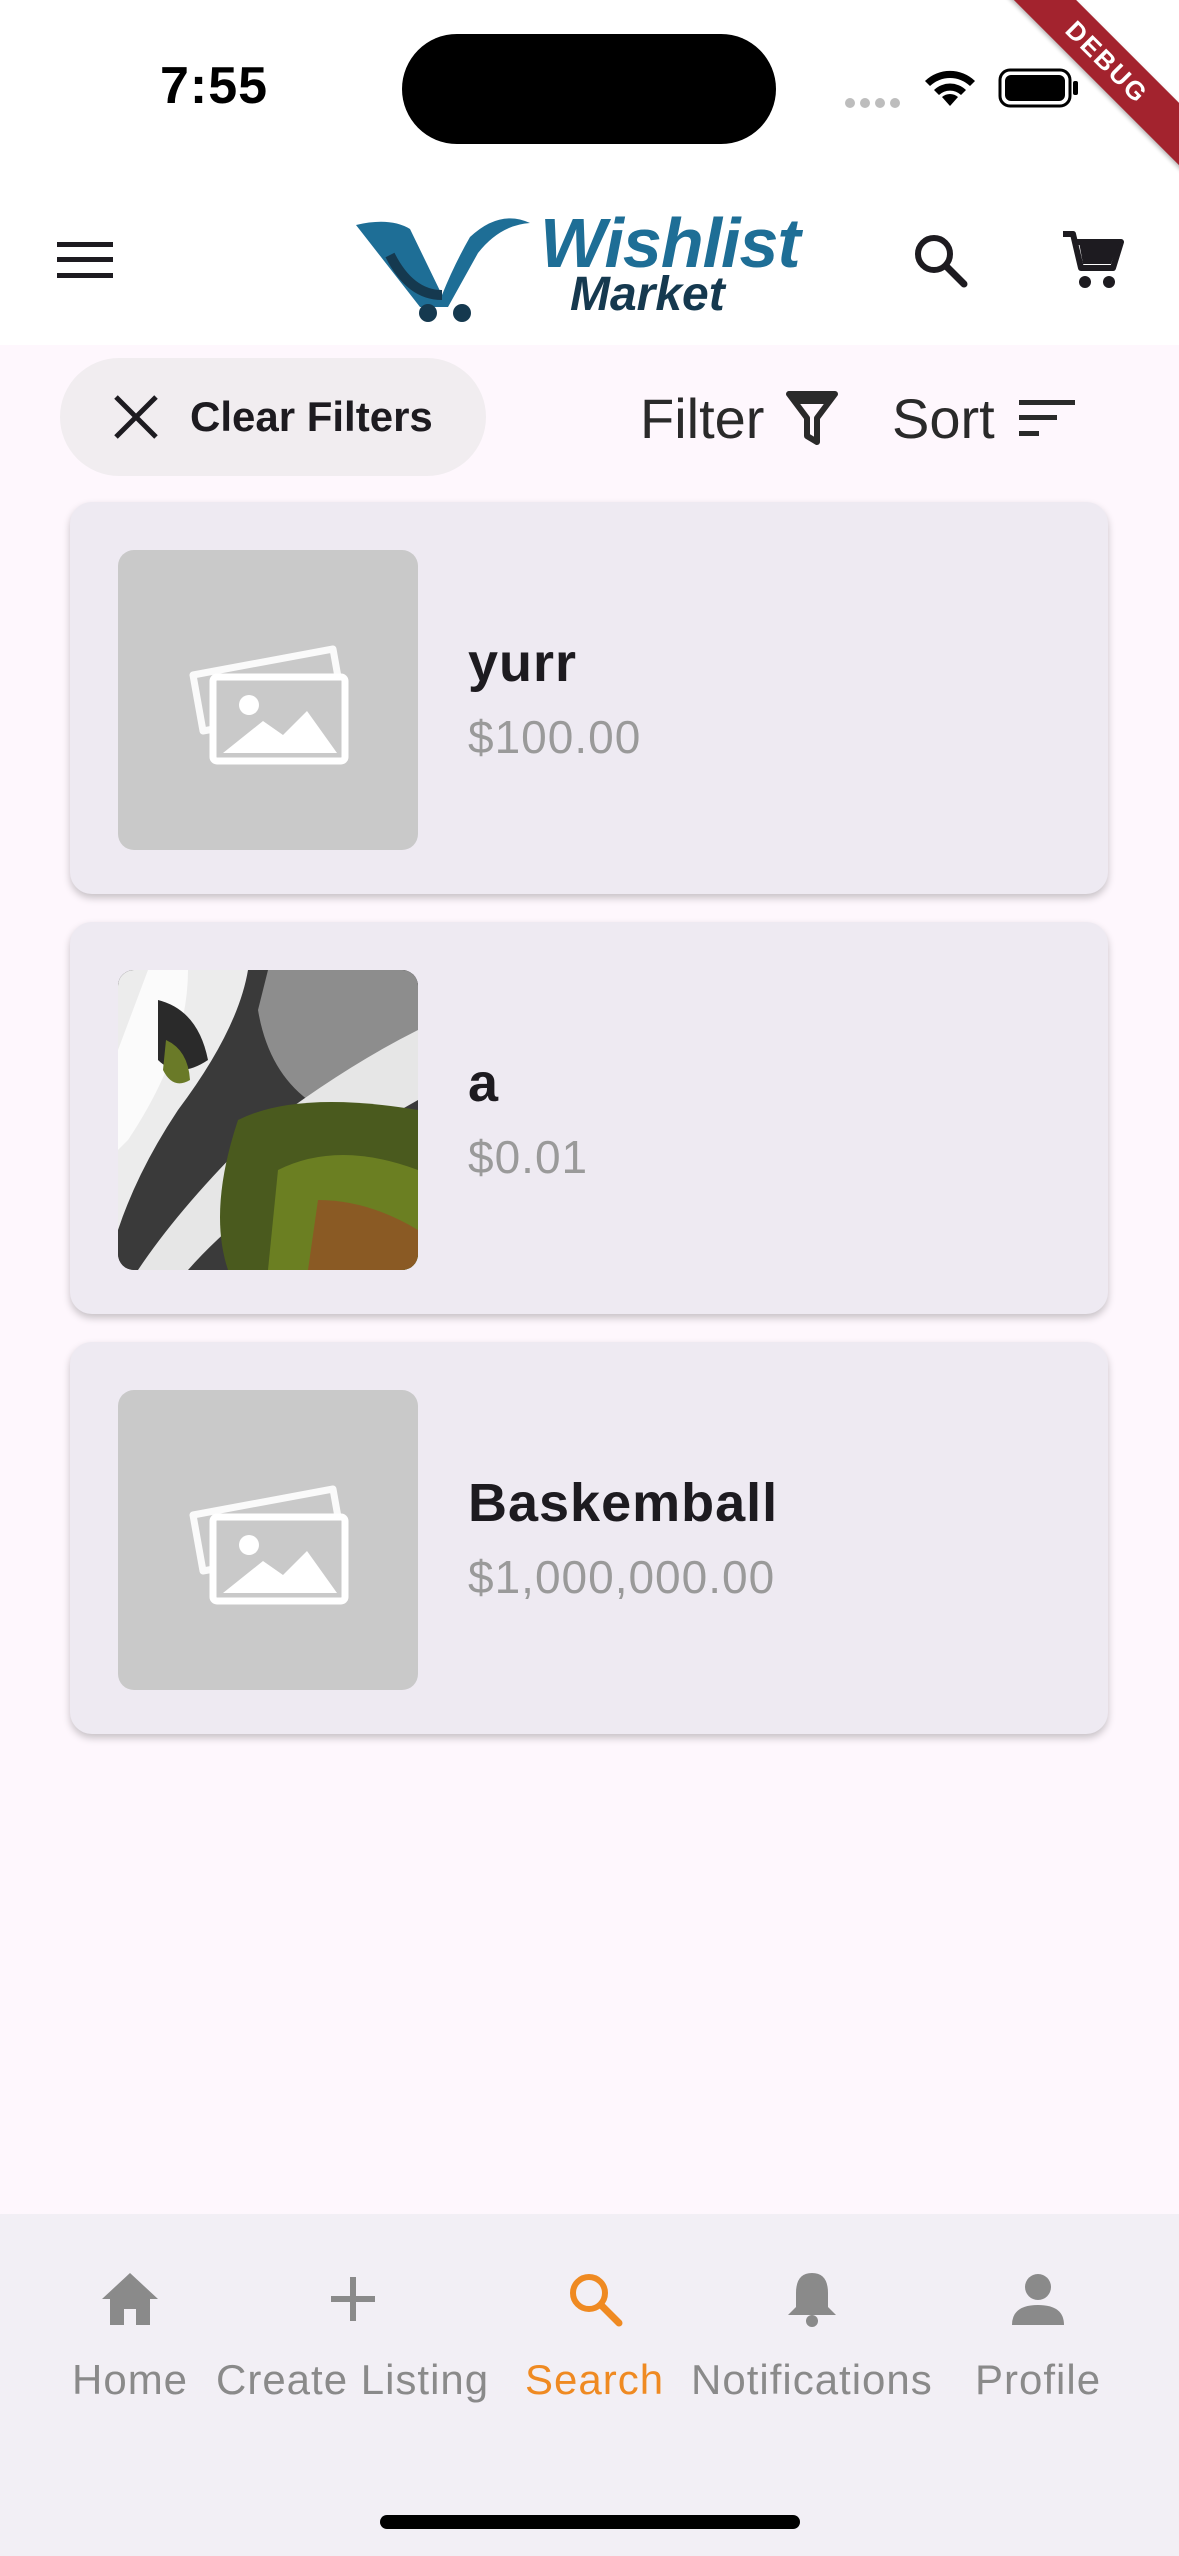  Describe the element at coordinates (443, 270) in the screenshot. I see `logo-cart-icon` at that location.